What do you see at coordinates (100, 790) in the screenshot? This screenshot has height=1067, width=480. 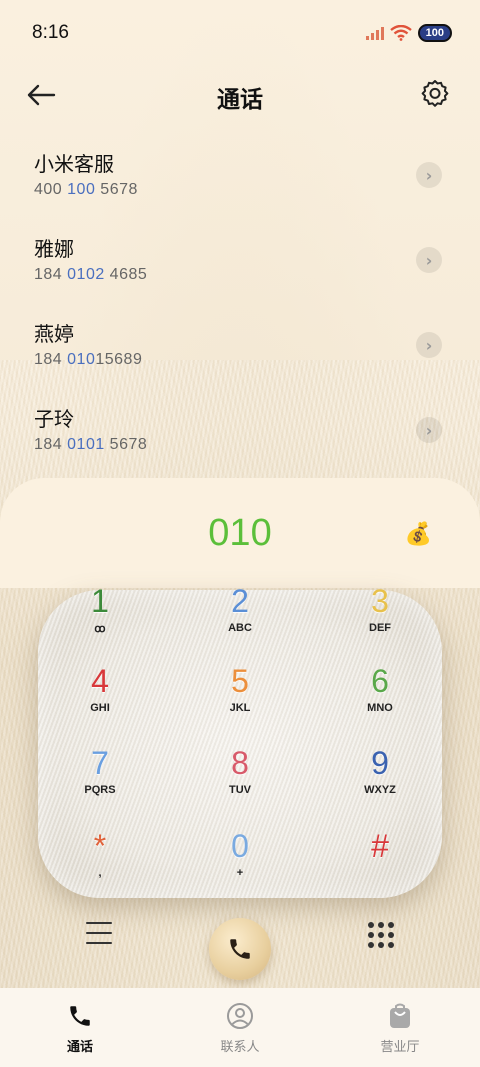 I see `key-letters: PQRS` at bounding box center [100, 790].